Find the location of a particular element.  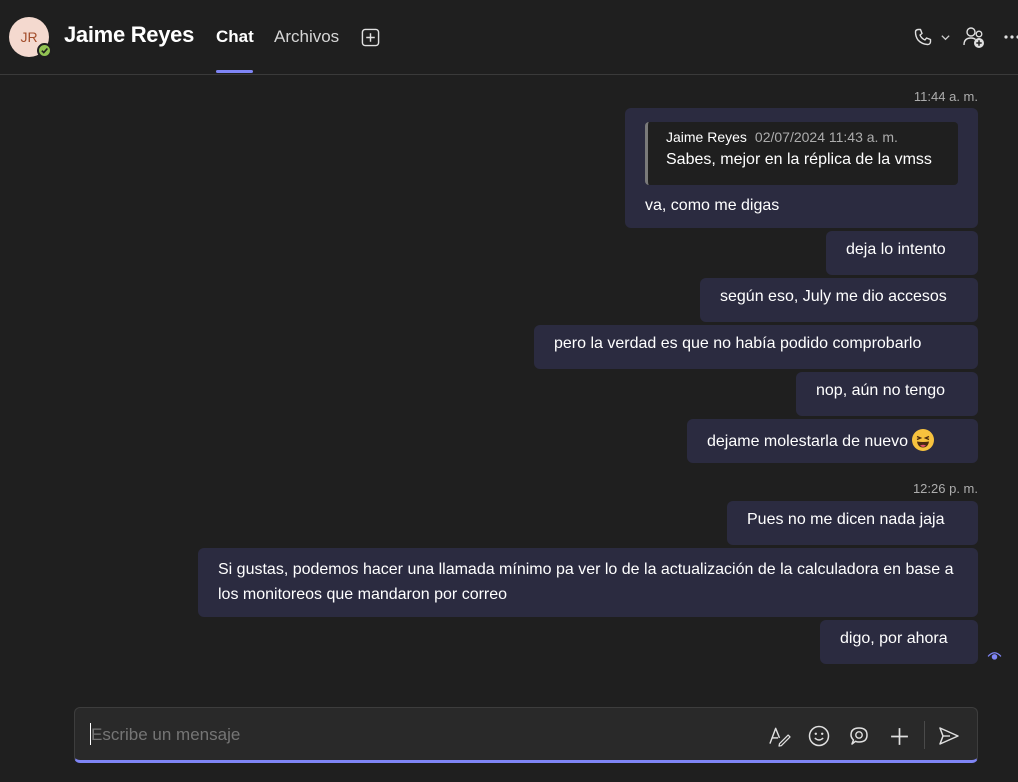

message-bubble: según eso, July me dio accesos is located at coordinates (839, 300).